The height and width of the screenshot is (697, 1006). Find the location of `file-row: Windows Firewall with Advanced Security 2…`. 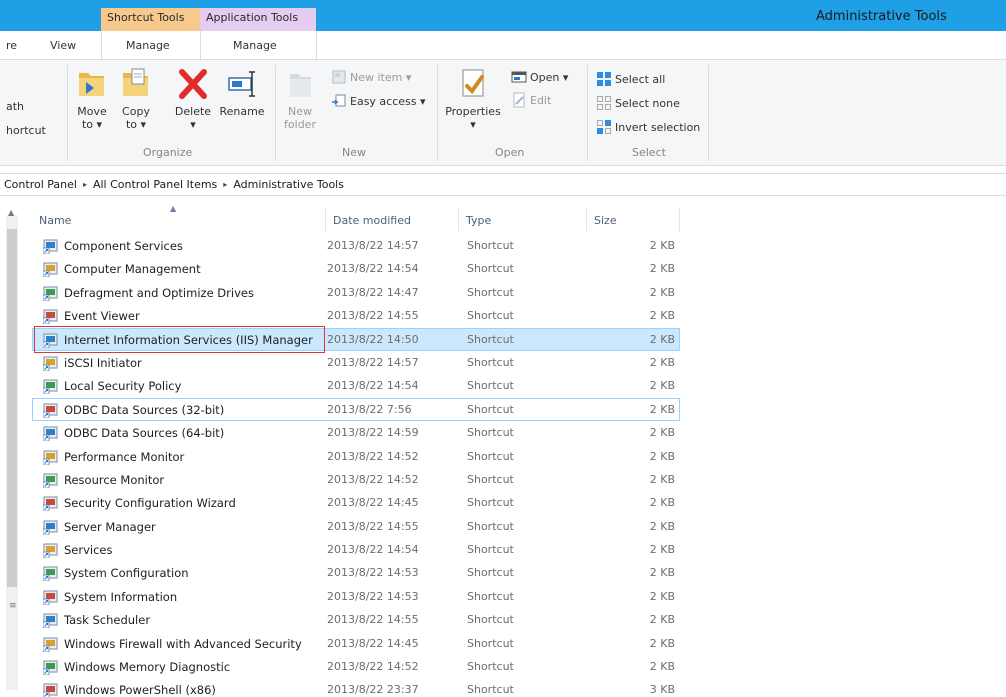

file-row: Windows Firewall with Advanced Security 2… is located at coordinates (356, 643).